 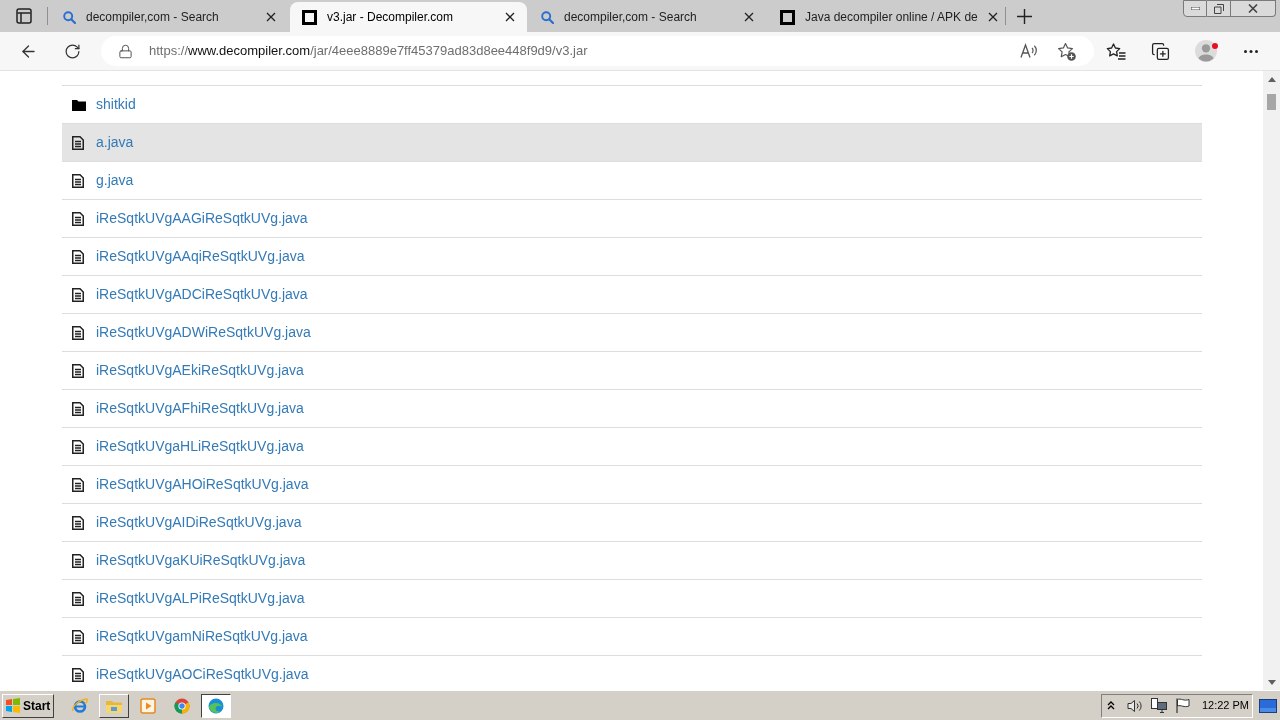 What do you see at coordinates (200, 446) in the screenshot?
I see `file-link: iReSqtkUVgaHLiReSqtkUVg.java` at bounding box center [200, 446].